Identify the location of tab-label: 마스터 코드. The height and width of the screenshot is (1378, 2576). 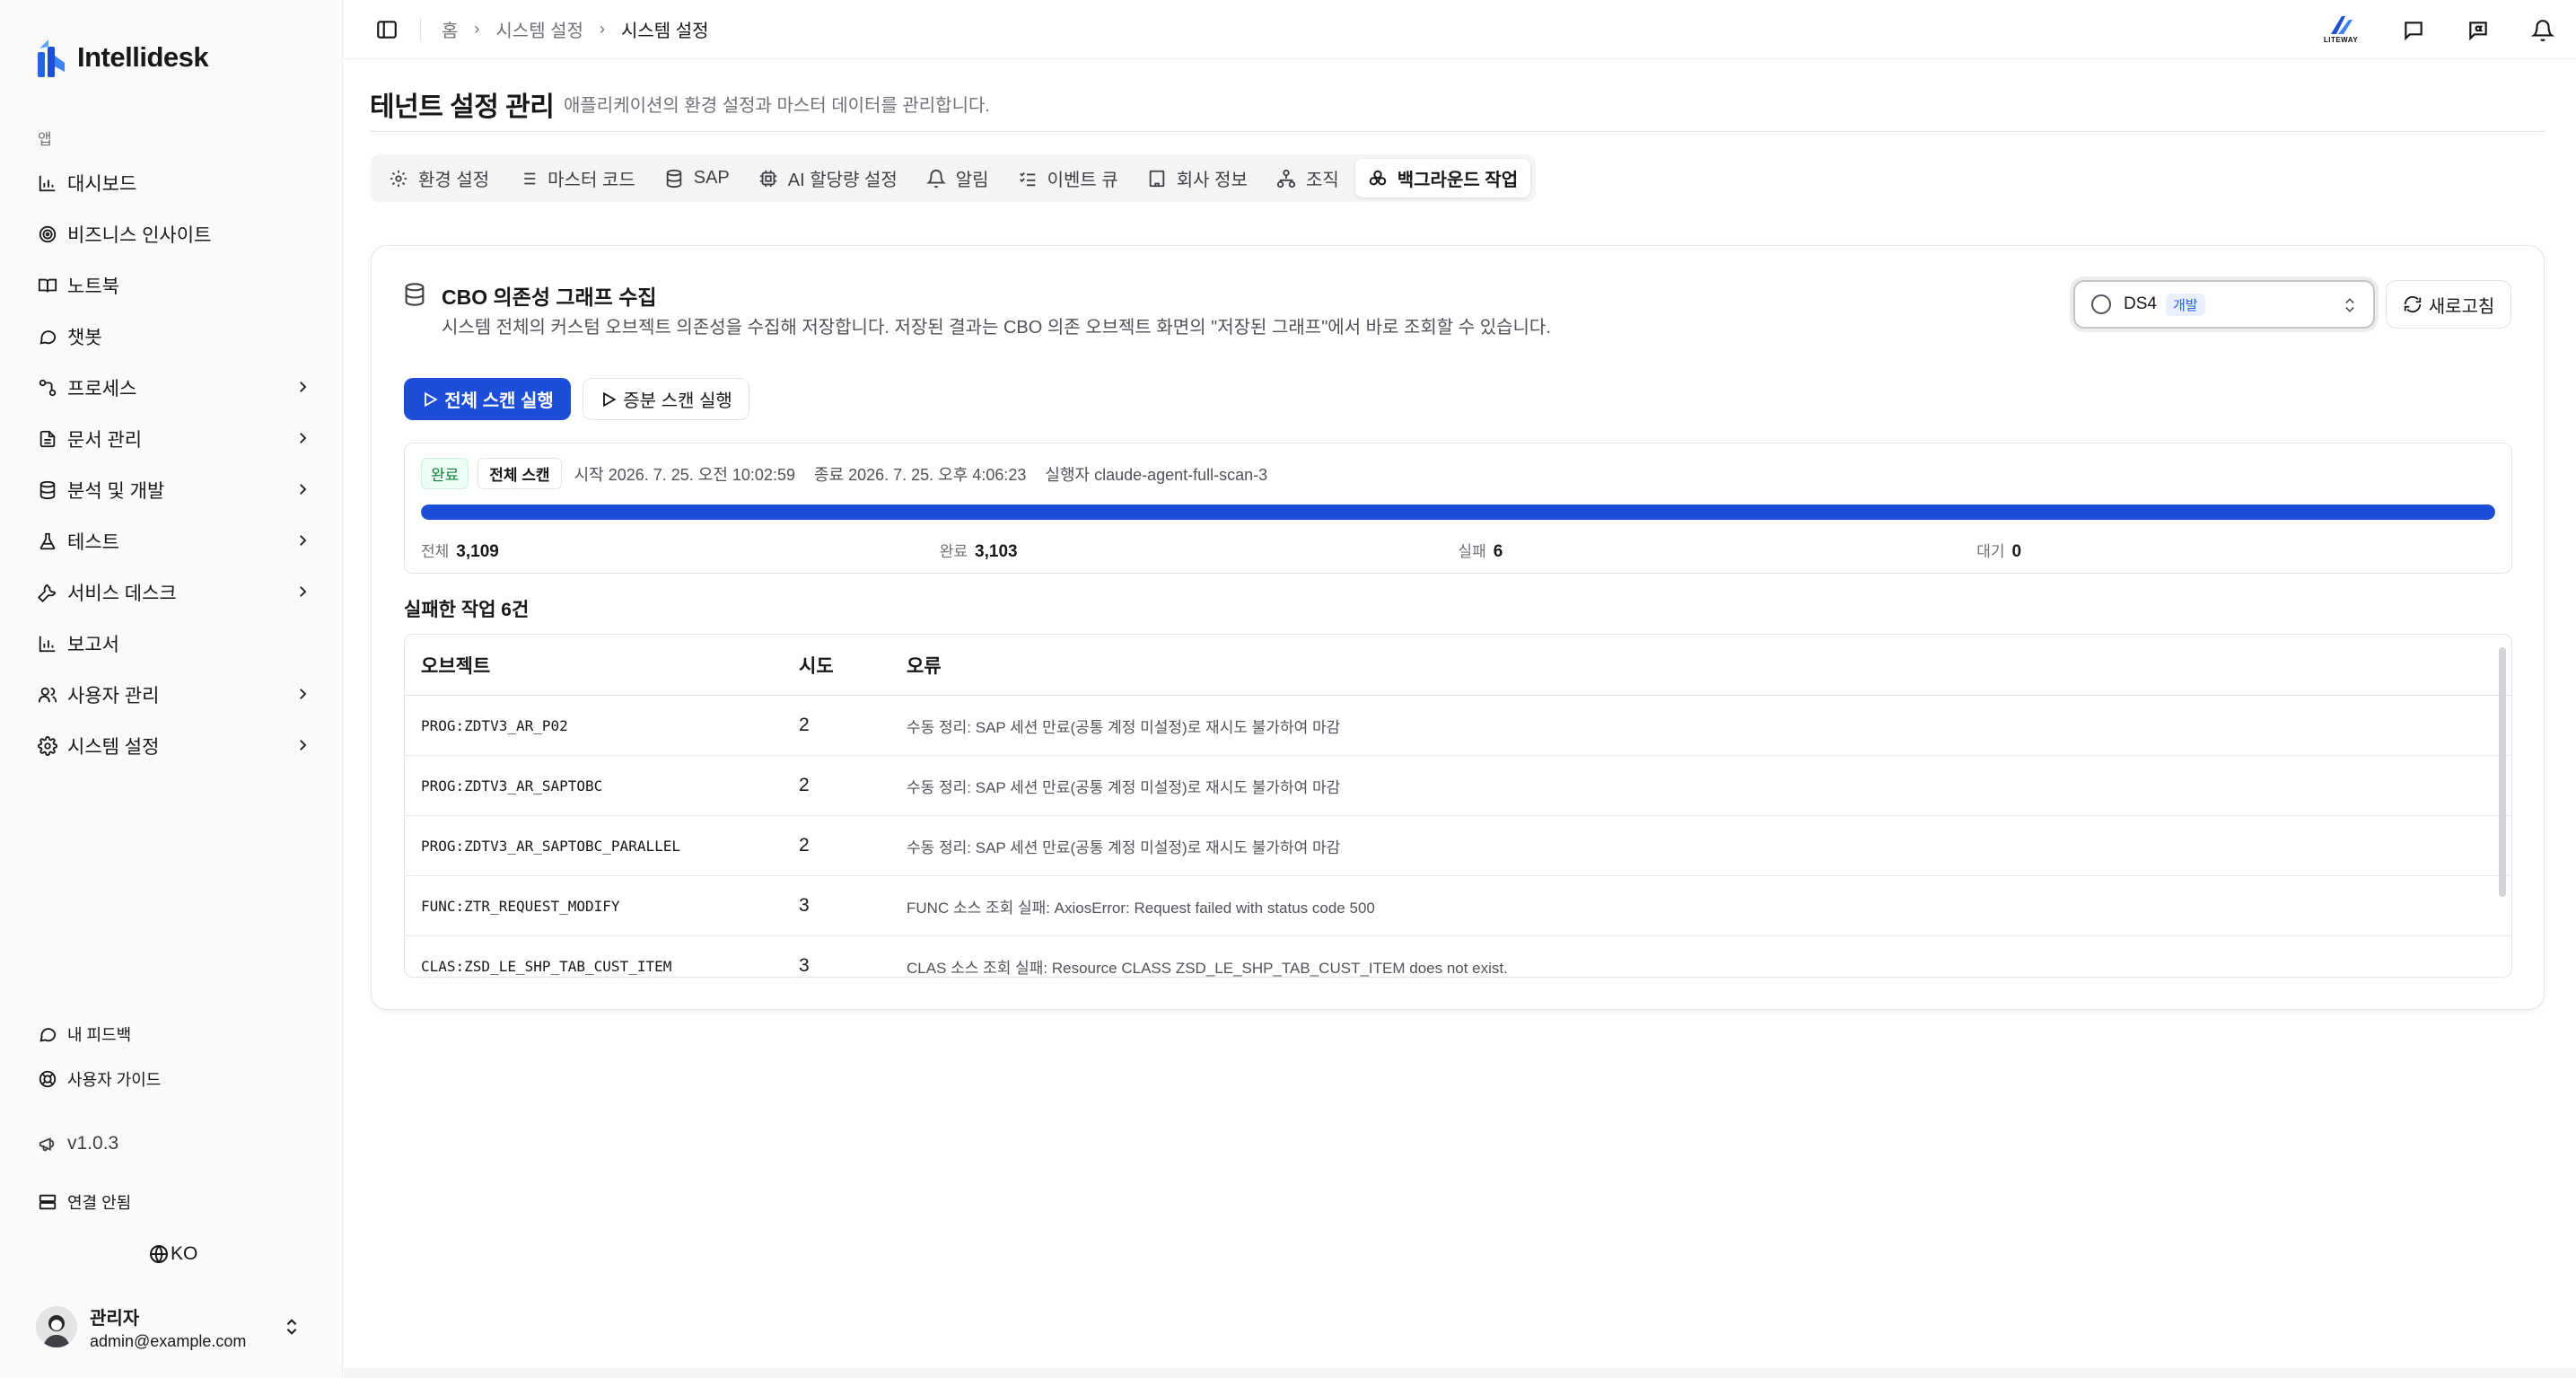
(591, 180).